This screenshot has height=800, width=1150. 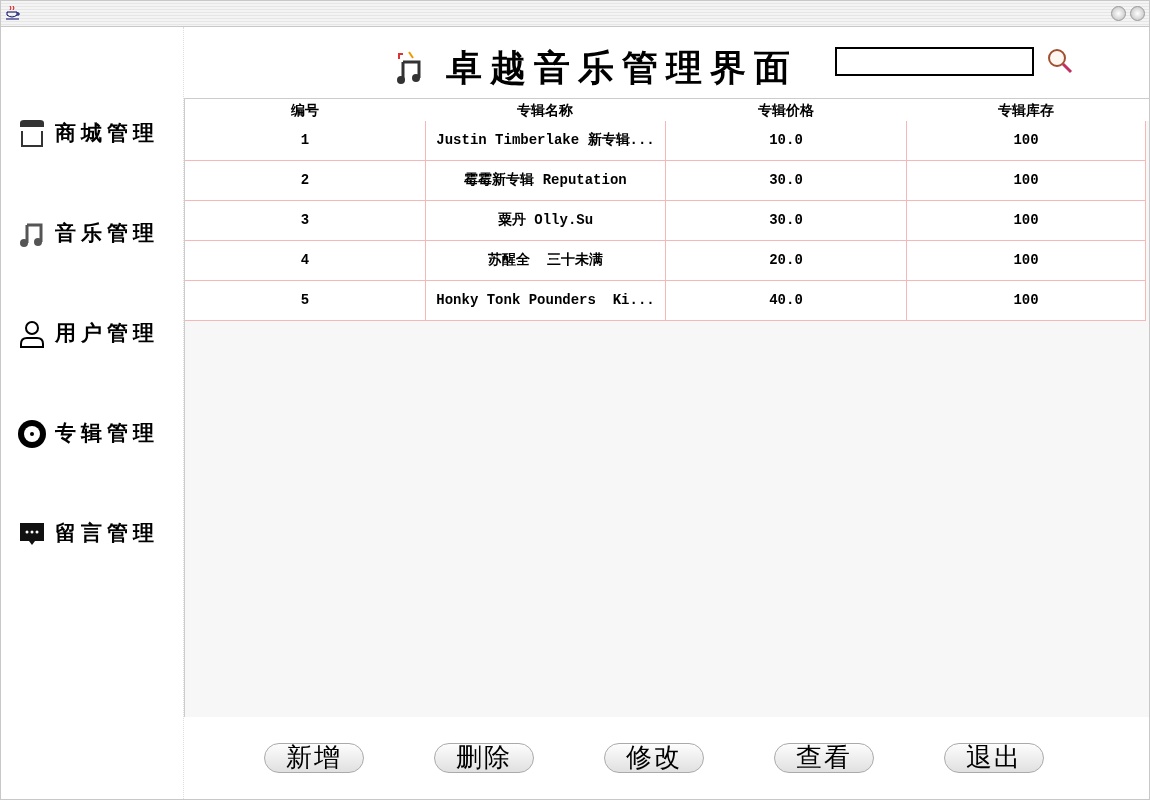 What do you see at coordinates (545, 110) in the screenshot?
I see `column-header: 专辑名称` at bounding box center [545, 110].